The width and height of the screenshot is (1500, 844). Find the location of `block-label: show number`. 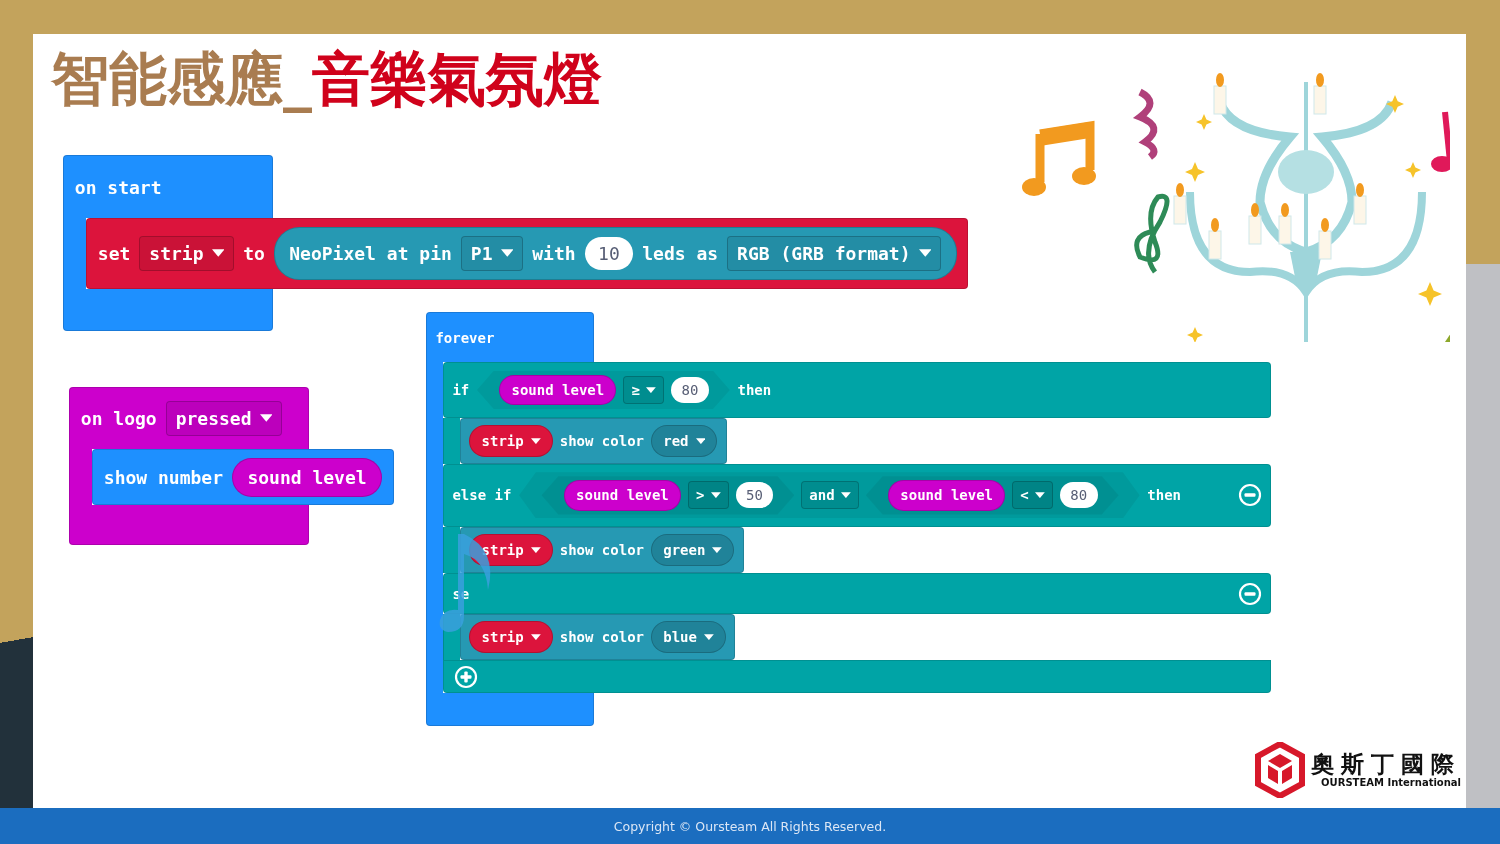

block-label: show number is located at coordinates (163, 477).